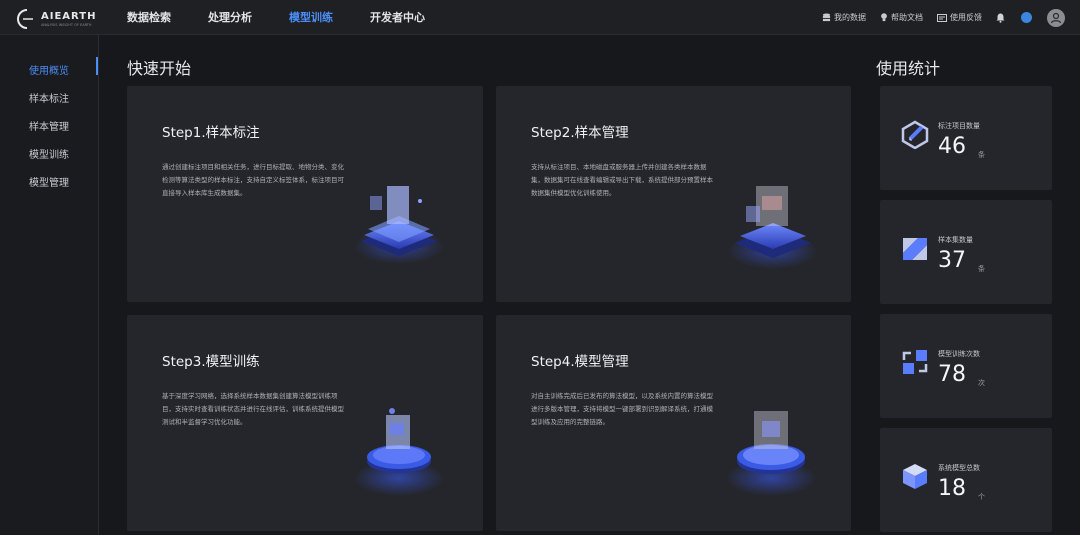 This screenshot has width=1080, height=535. What do you see at coordinates (397, 17) in the screenshot?
I see `nav-developer-center: 开发者中心` at bounding box center [397, 17].